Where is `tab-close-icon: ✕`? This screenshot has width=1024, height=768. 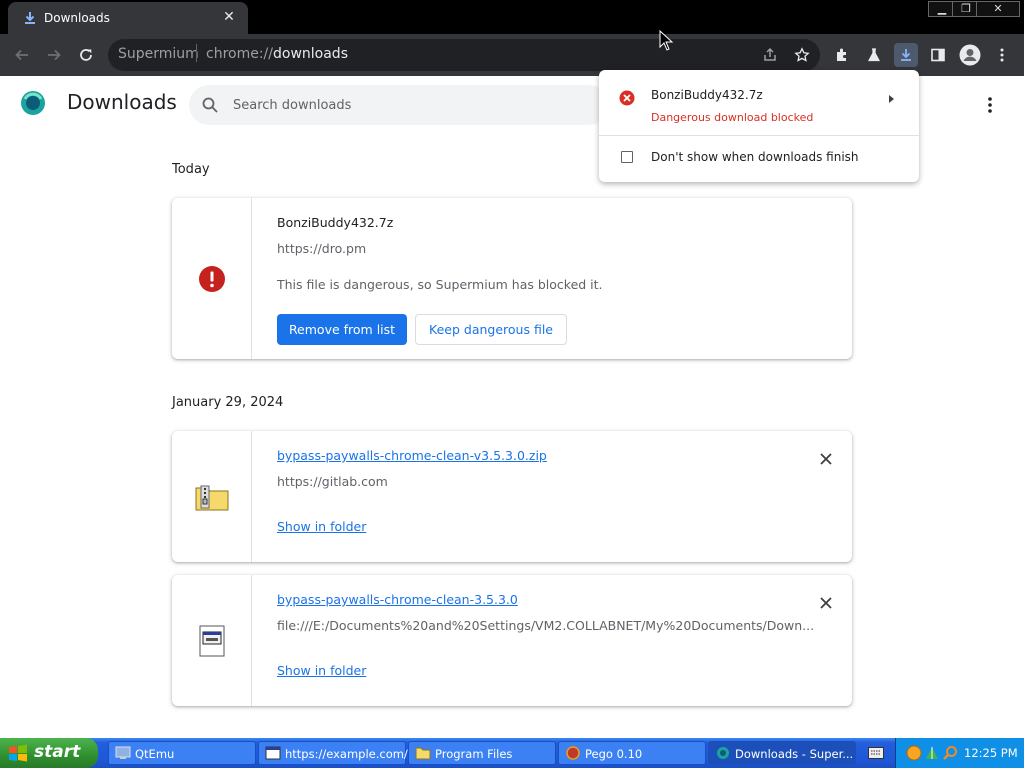
tab-close-icon: ✕ is located at coordinates (229, 17).